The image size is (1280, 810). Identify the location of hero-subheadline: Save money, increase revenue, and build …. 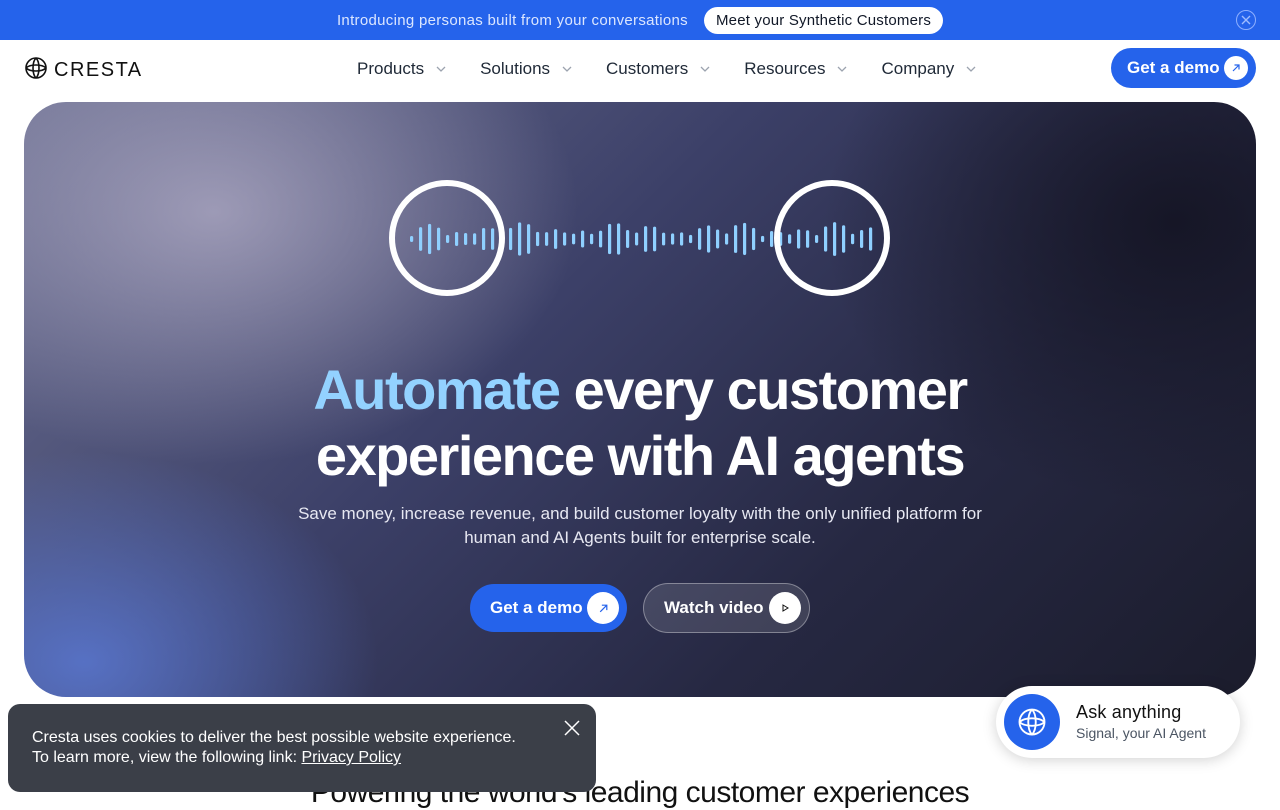
(640, 525).